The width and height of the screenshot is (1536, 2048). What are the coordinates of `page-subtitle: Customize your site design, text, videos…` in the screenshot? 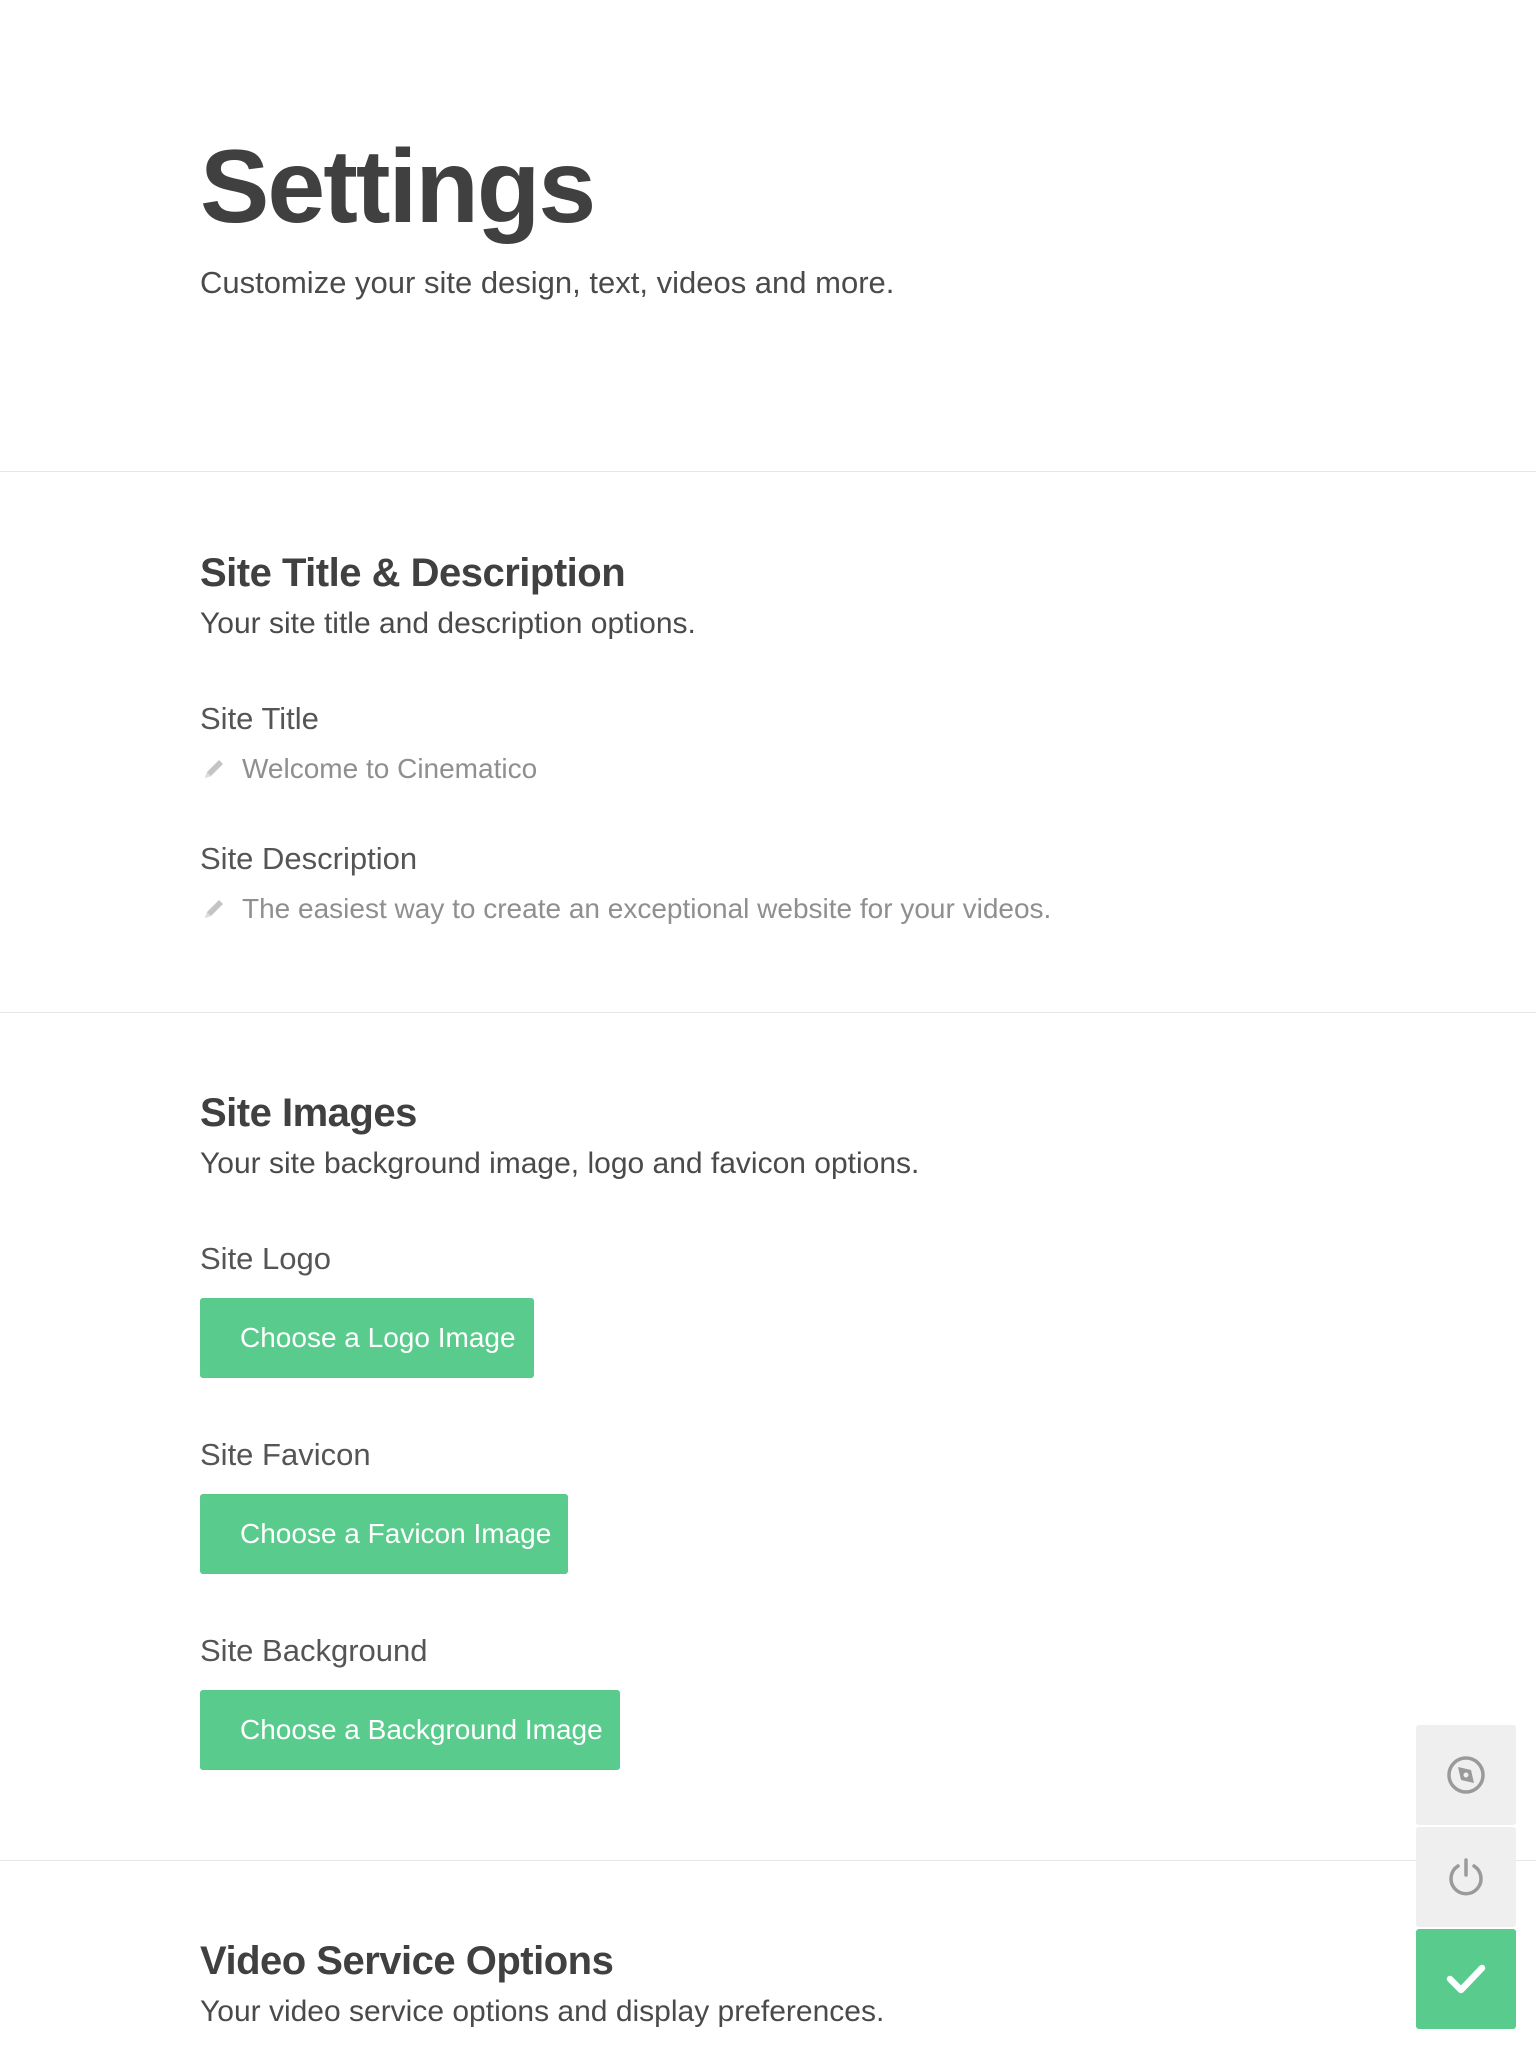 It's located at (547, 282).